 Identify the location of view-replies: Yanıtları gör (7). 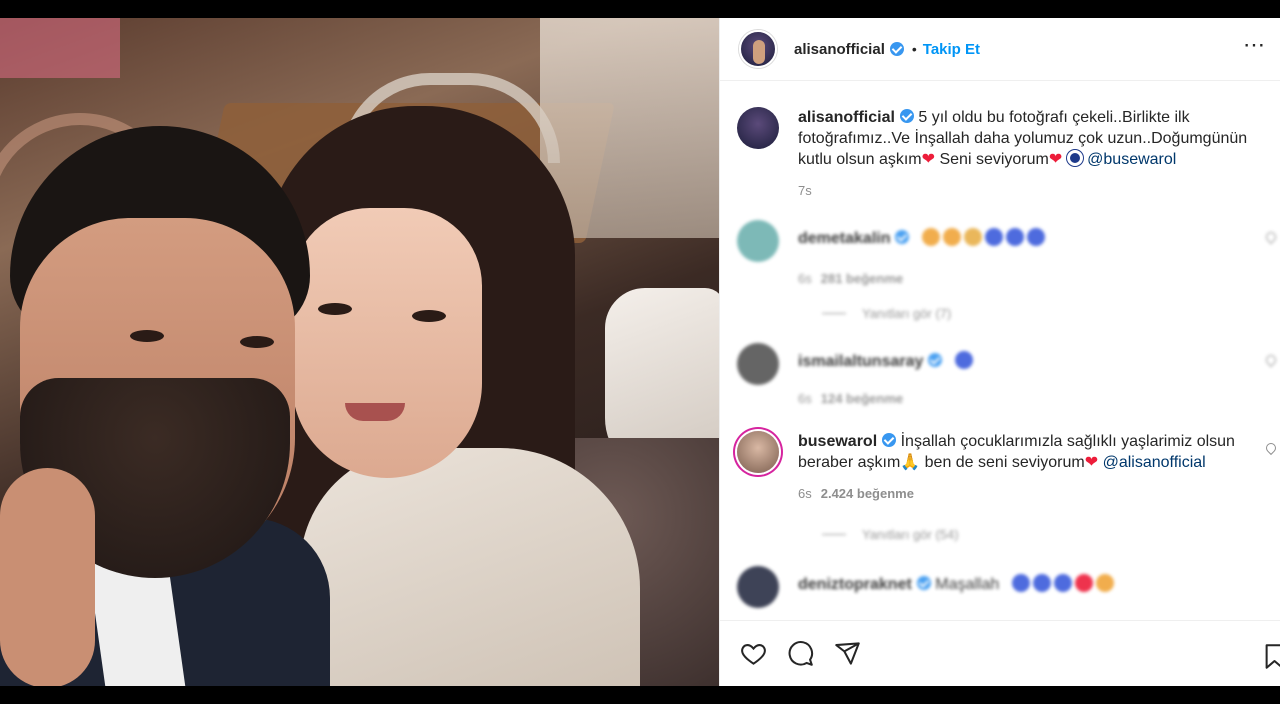
(1051, 313).